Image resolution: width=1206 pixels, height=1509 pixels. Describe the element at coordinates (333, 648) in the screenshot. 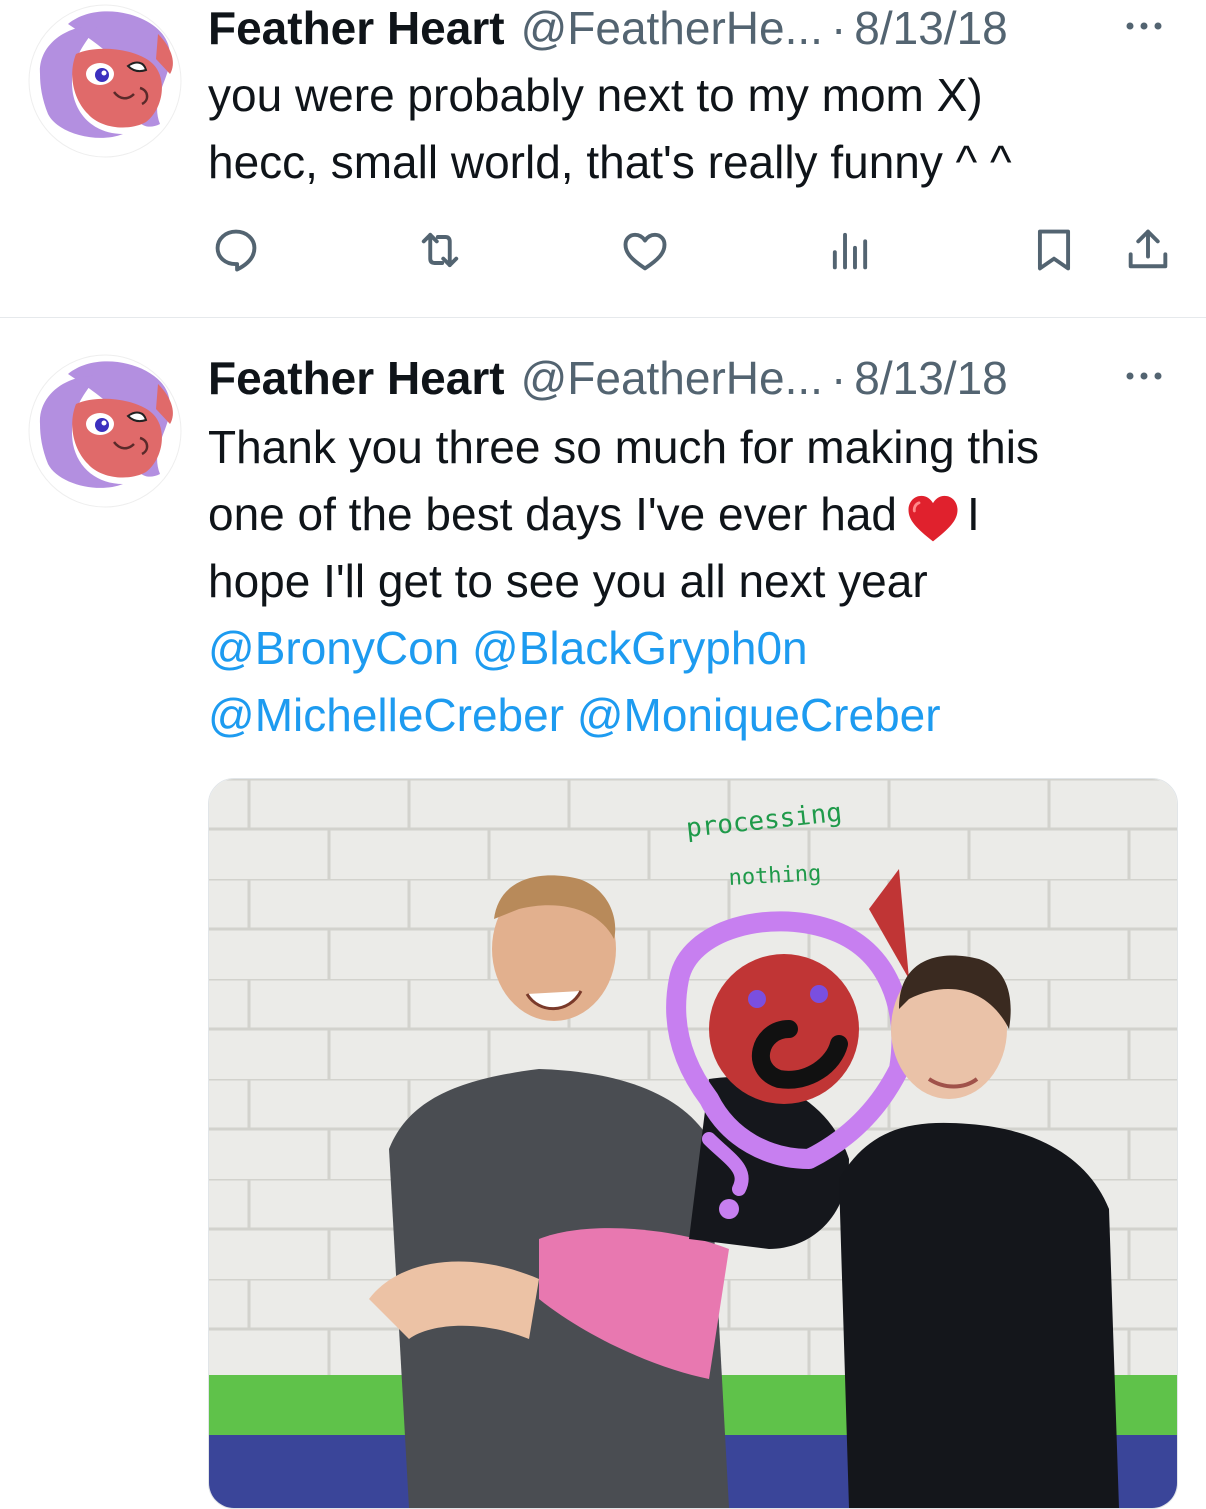

I see `mention-link: @BronyCon` at that location.